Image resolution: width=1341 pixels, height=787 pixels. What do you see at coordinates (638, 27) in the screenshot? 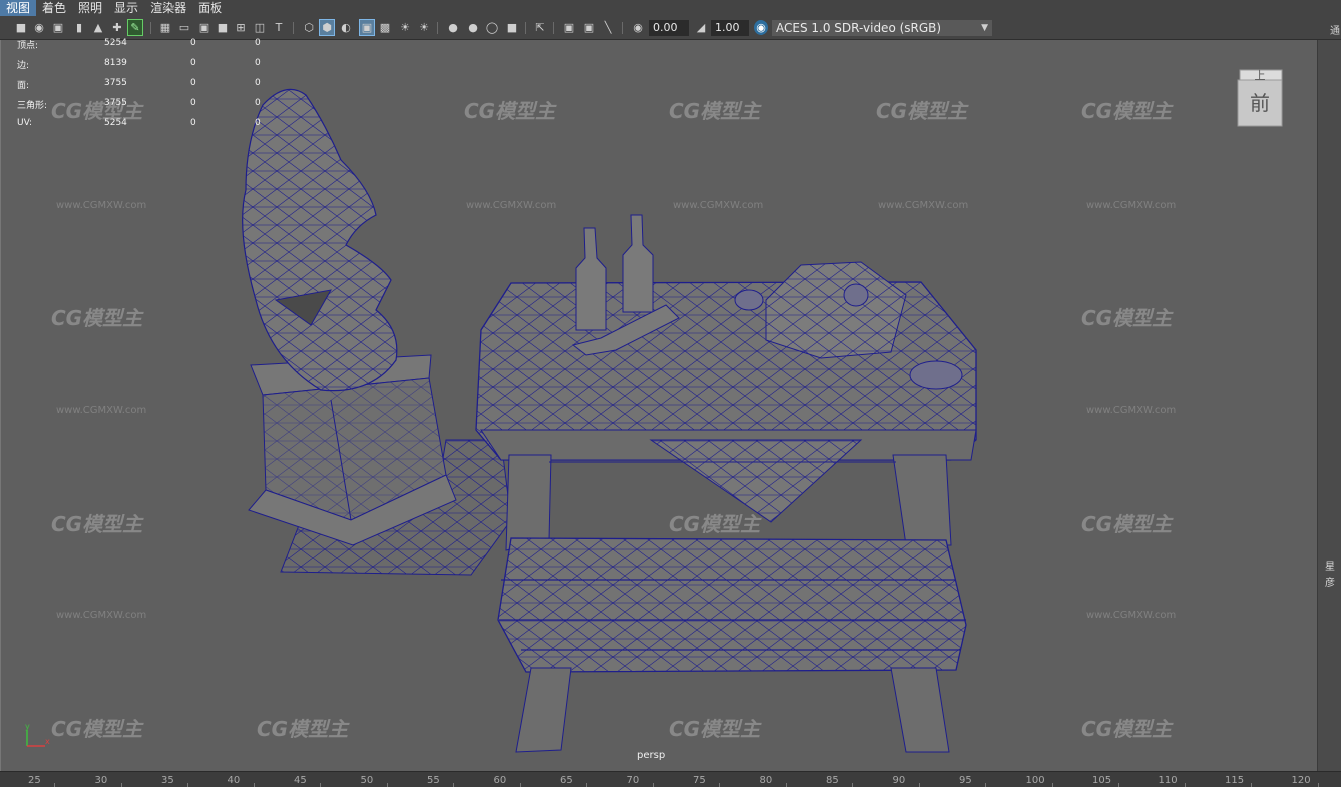
I see `exposure-icon: ◉` at bounding box center [638, 27].